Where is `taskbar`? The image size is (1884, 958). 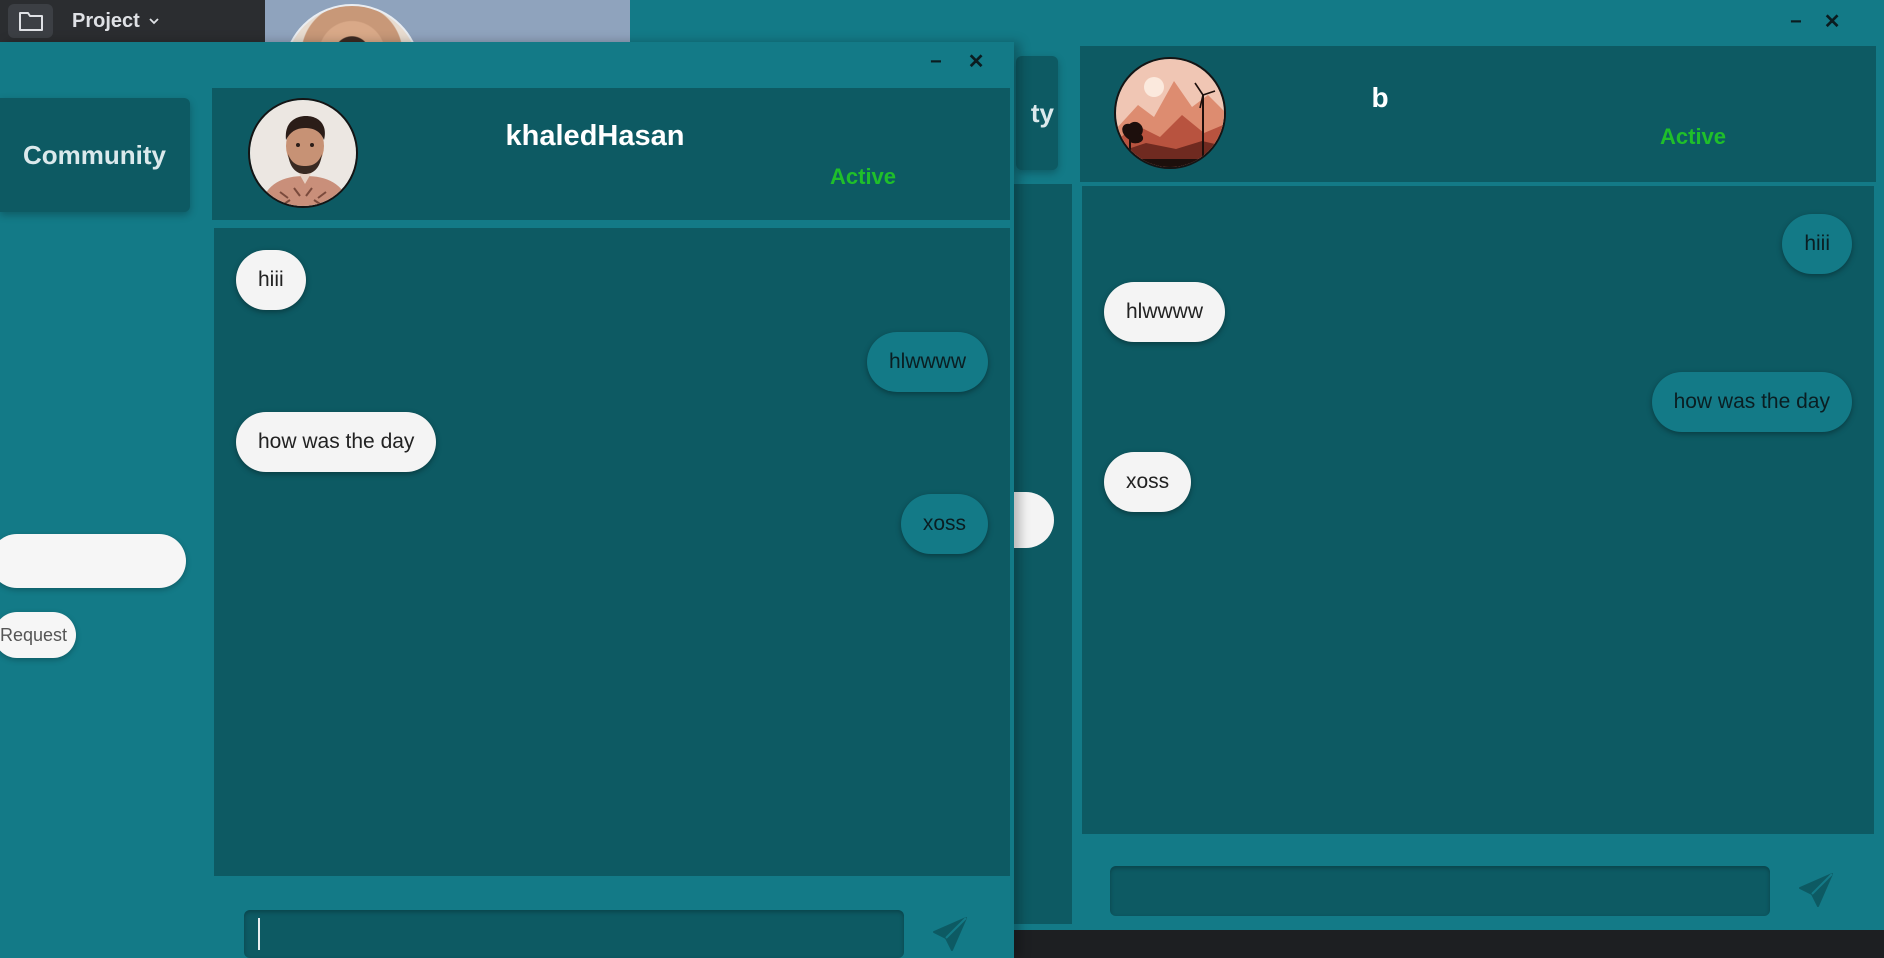 taskbar is located at coordinates (1447, 944).